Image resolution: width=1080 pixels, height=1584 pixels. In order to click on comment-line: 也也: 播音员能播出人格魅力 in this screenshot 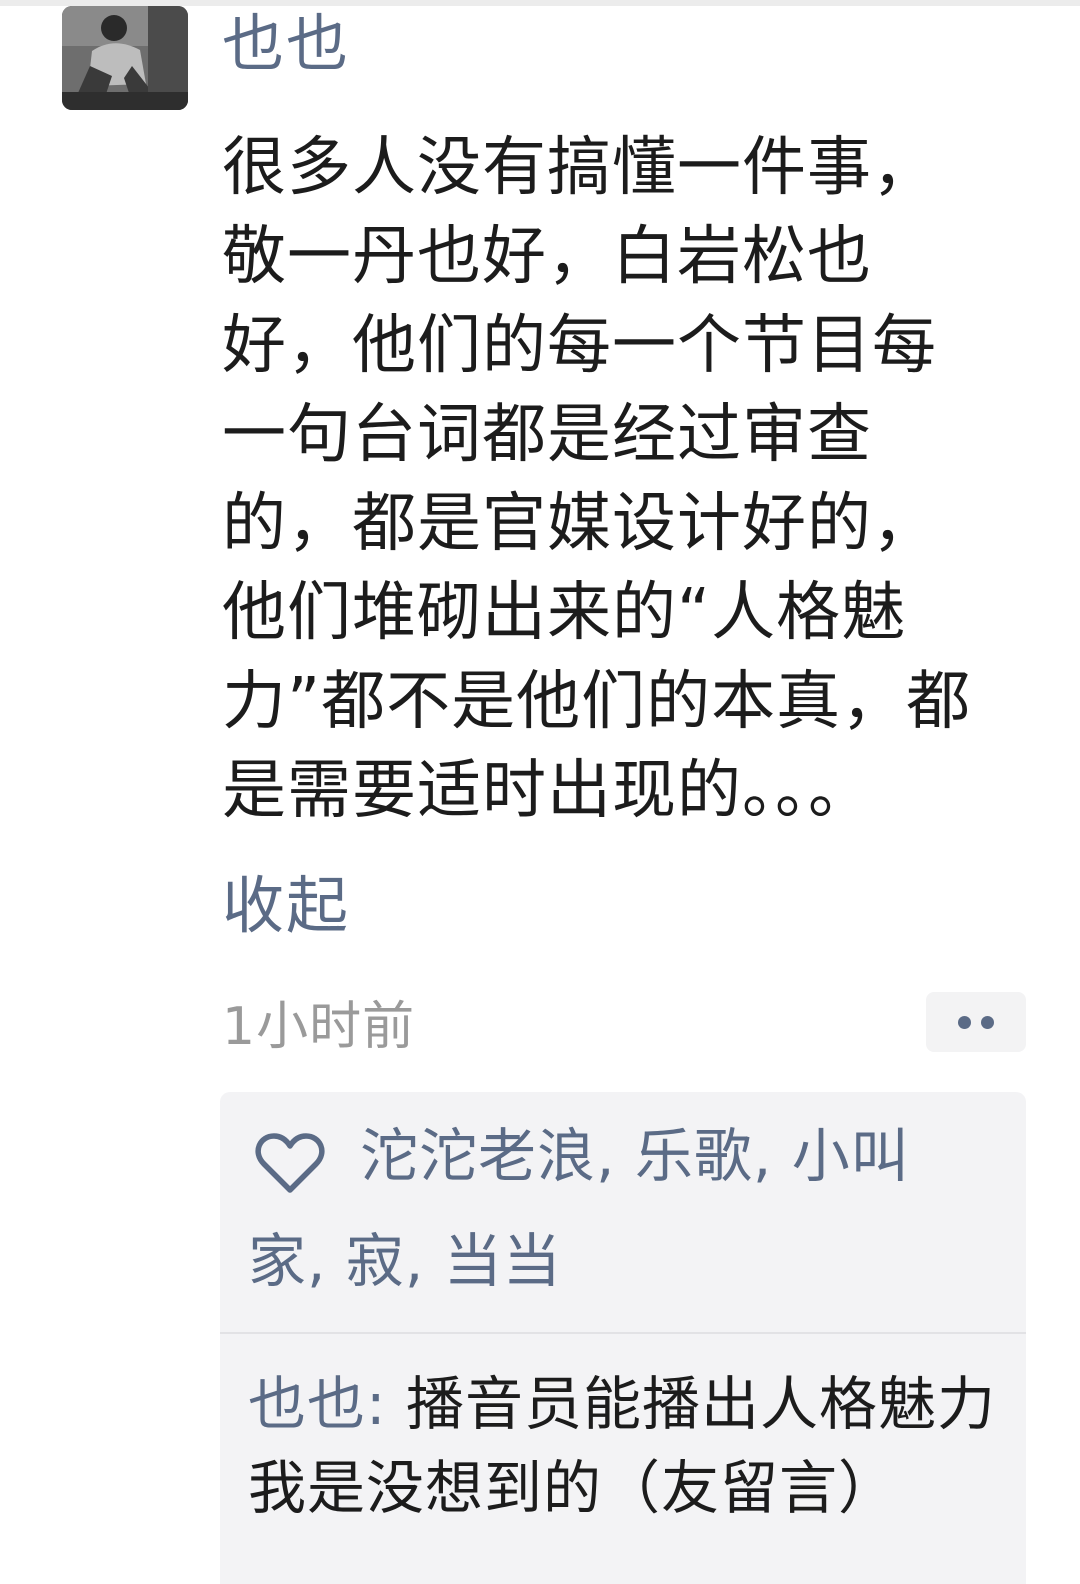, I will do `click(633, 1404)`.